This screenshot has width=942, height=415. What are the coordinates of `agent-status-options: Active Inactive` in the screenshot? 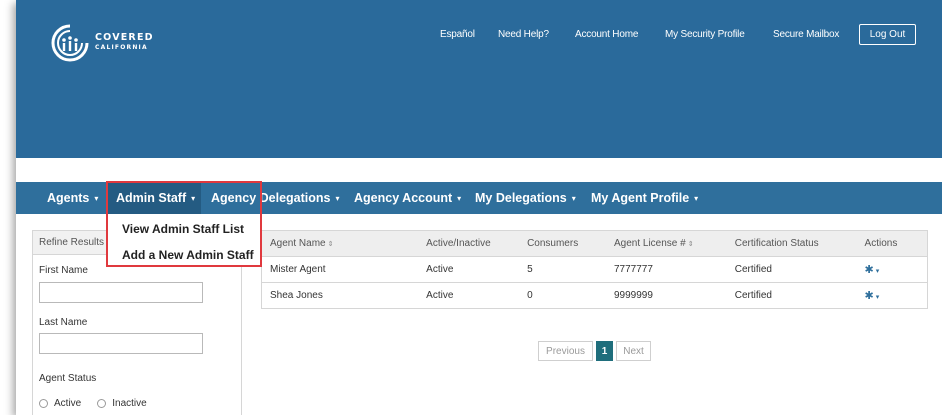 It's located at (93, 403).